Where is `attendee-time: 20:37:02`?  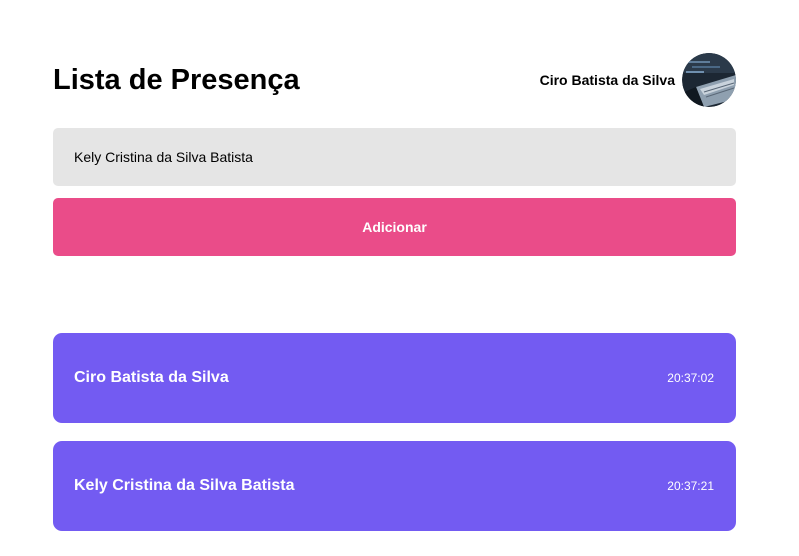 attendee-time: 20:37:02 is located at coordinates (690, 378).